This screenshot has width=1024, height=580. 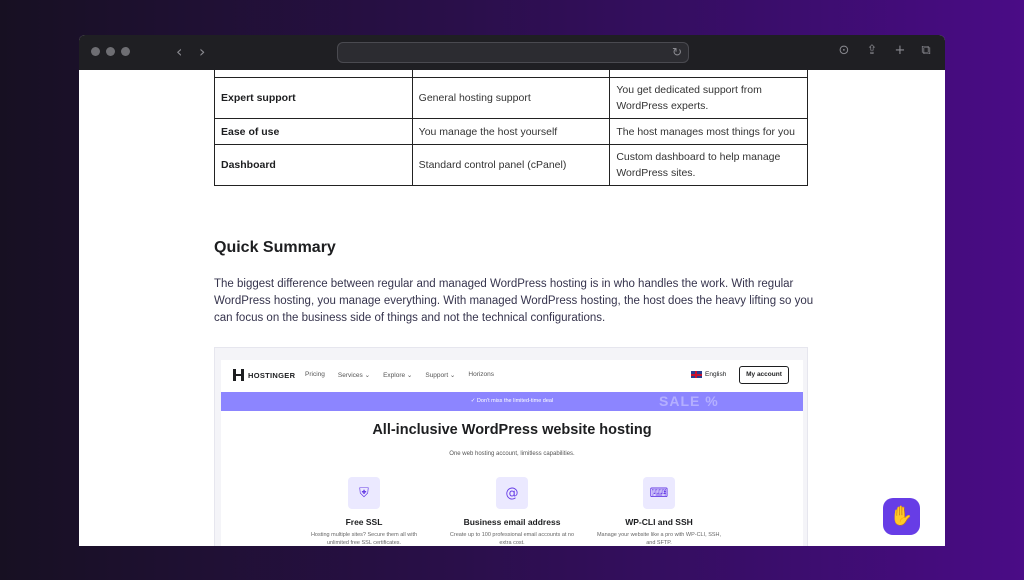 What do you see at coordinates (272, 375) in the screenshot?
I see `brand-name: HOSTINGER` at bounding box center [272, 375].